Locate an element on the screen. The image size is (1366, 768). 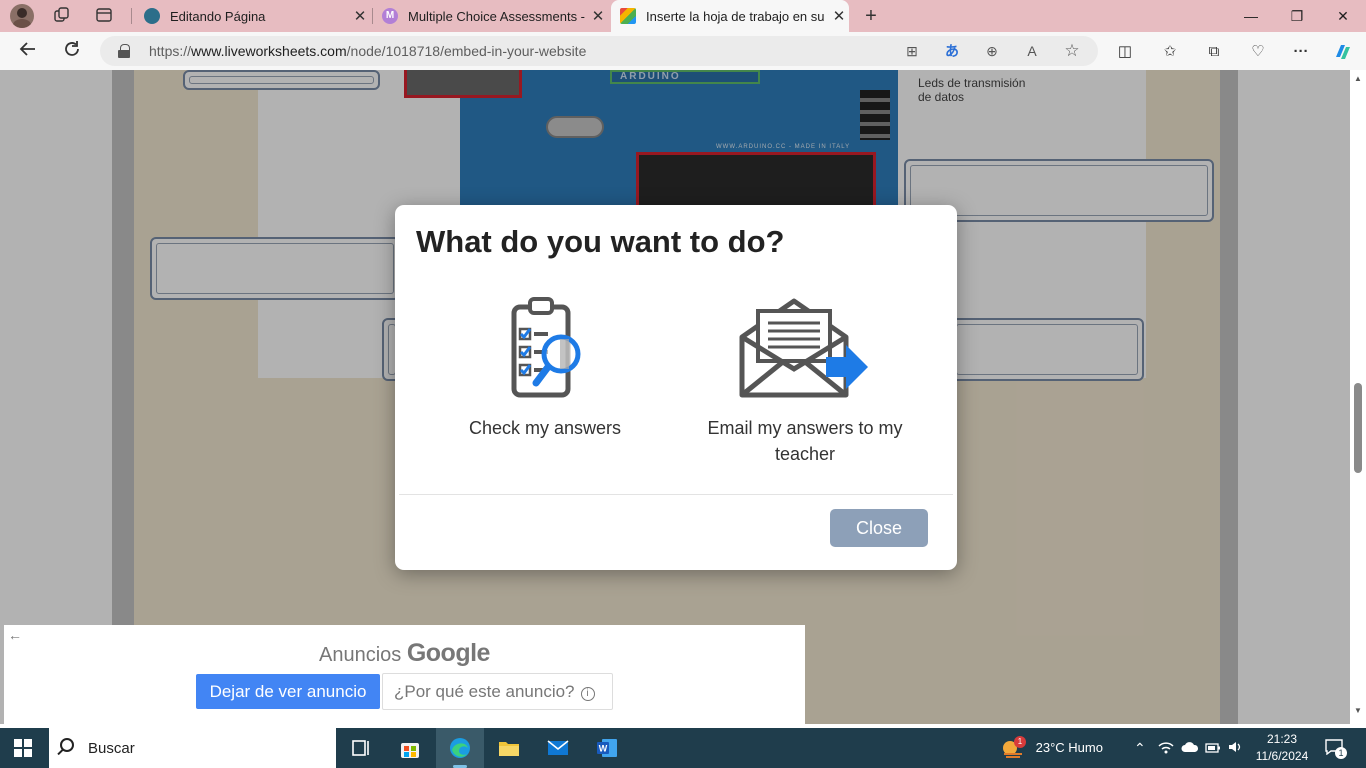
notifications-badge: 1 is located at coordinates (1341, 753).